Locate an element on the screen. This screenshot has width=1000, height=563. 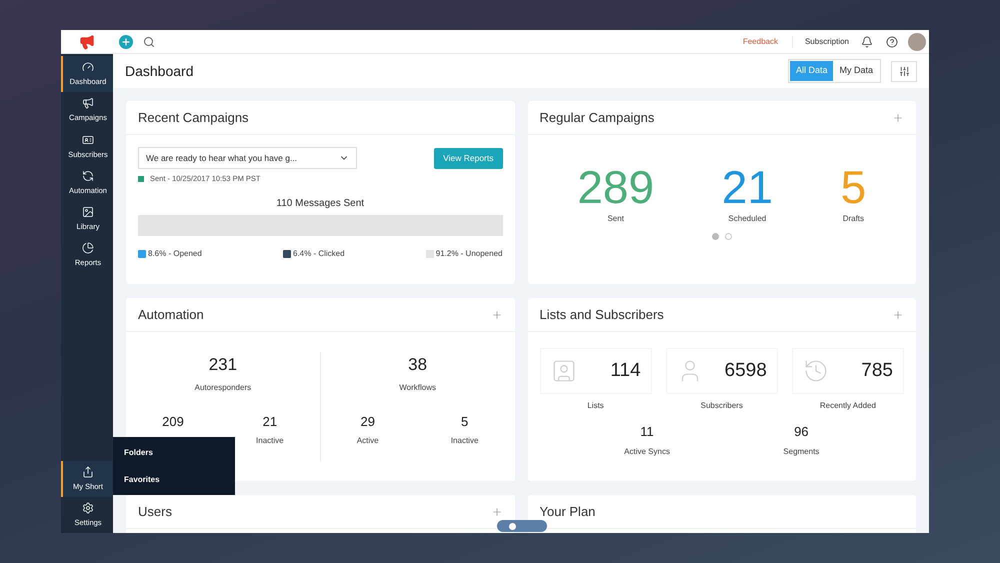
card-title: Recent Campaigns is located at coordinates (193, 117).